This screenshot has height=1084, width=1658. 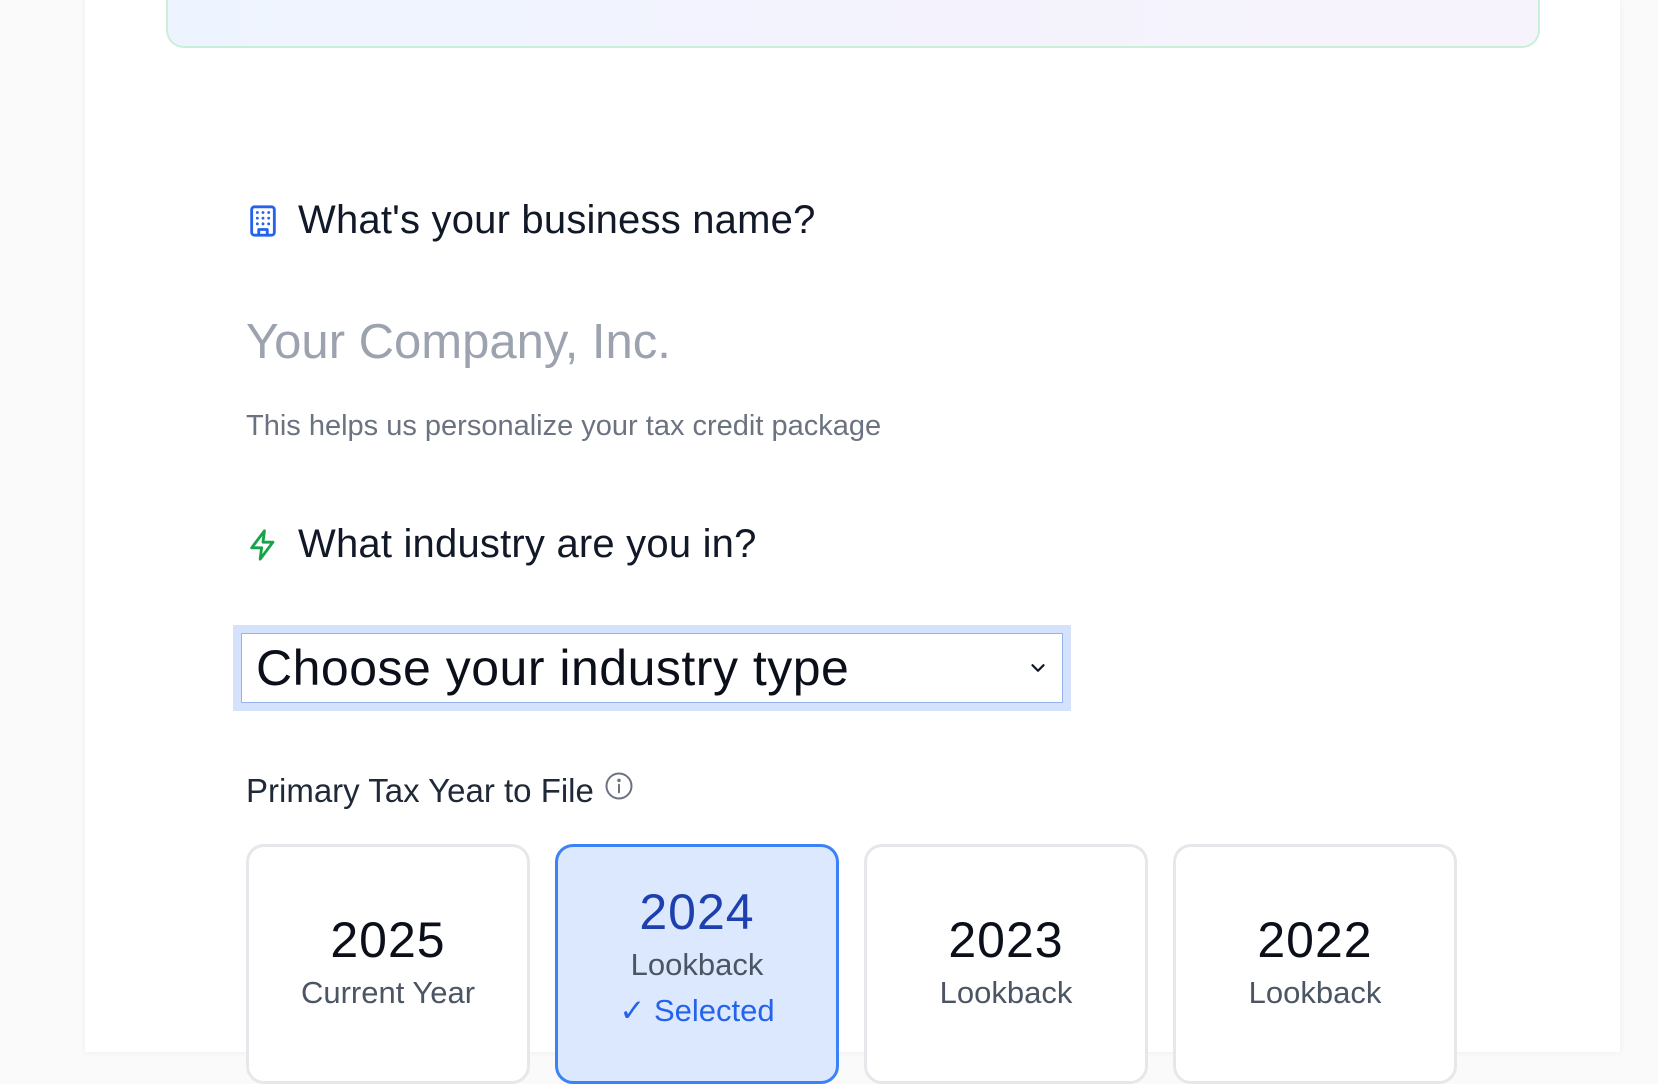 I want to click on business-name-question: What's your business name?, so click(x=531, y=220).